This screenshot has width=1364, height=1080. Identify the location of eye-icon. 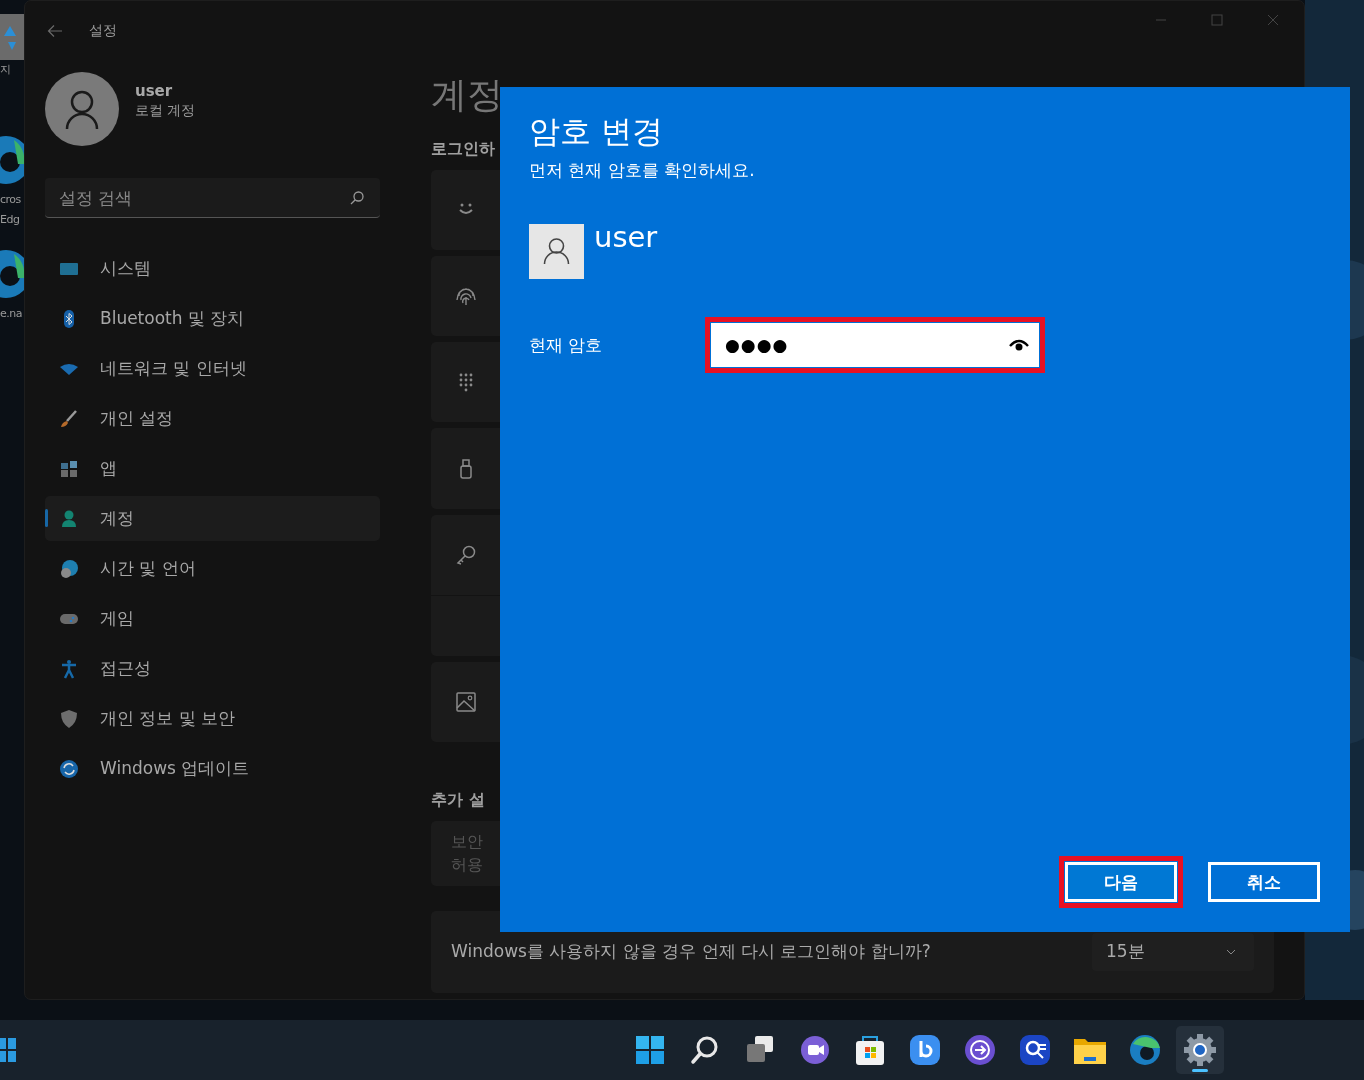
(1019, 345).